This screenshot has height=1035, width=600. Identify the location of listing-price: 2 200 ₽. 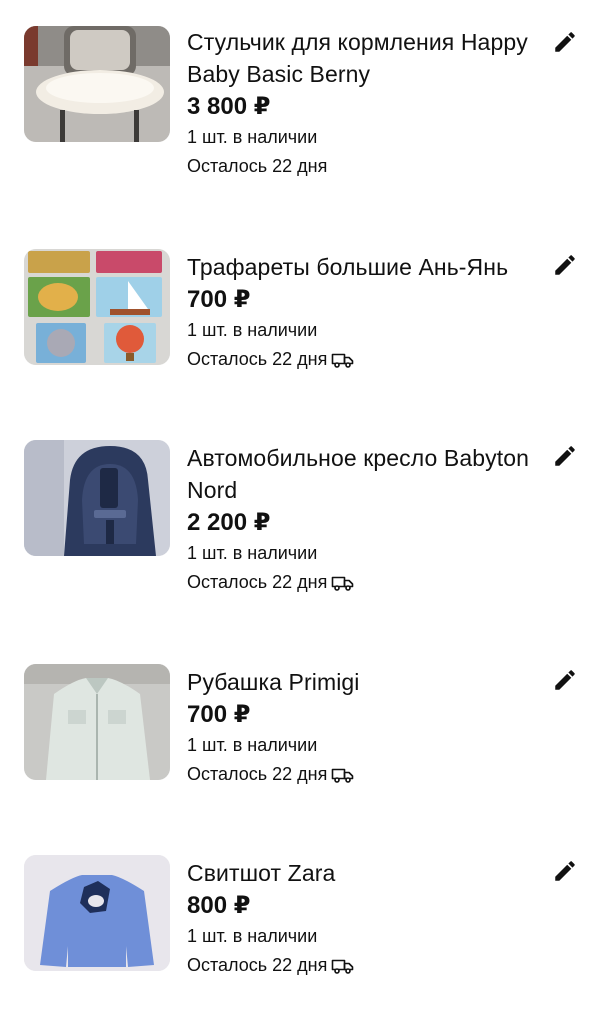
(229, 522).